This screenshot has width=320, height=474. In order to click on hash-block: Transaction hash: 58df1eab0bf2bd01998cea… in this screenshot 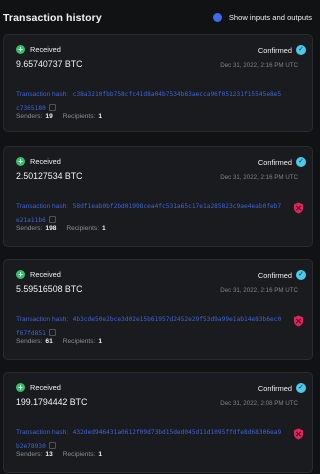, I will do `click(150, 212)`.